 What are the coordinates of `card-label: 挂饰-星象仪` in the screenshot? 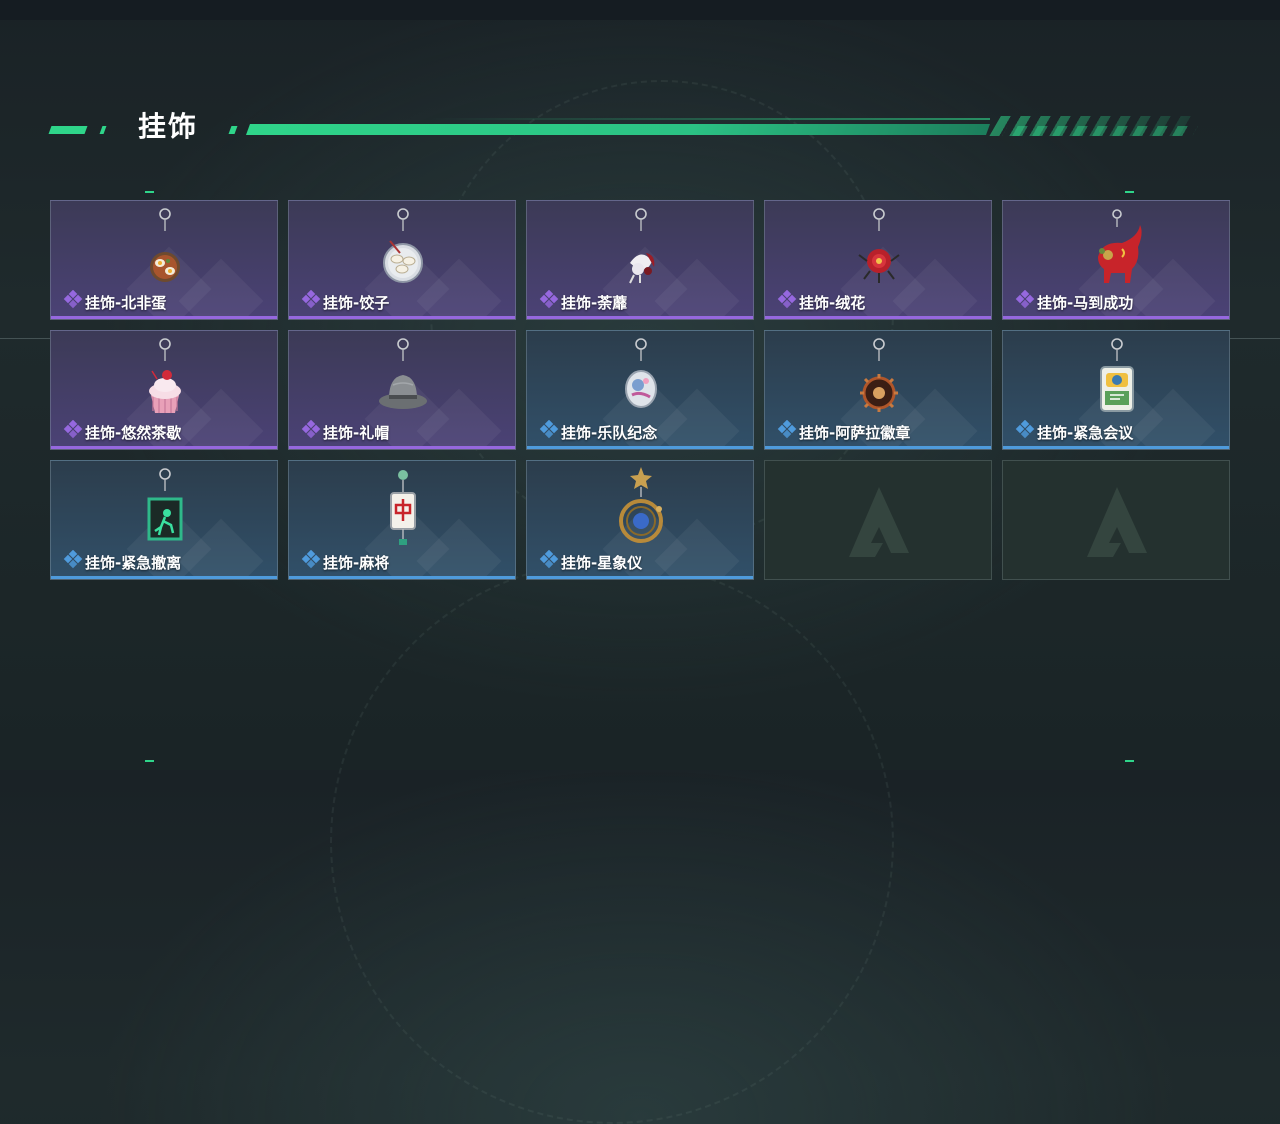 It's located at (591, 561).